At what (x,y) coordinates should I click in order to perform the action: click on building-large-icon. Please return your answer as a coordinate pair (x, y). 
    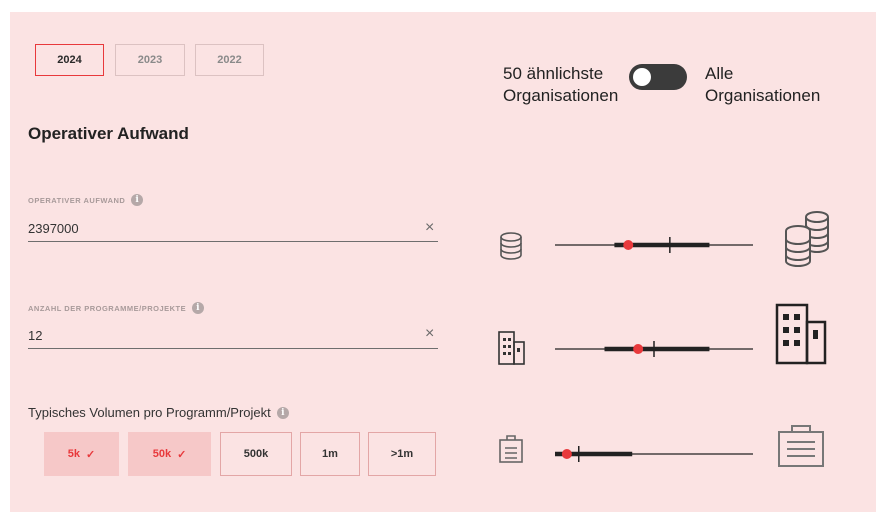
    Looking at the image, I should click on (801, 334).